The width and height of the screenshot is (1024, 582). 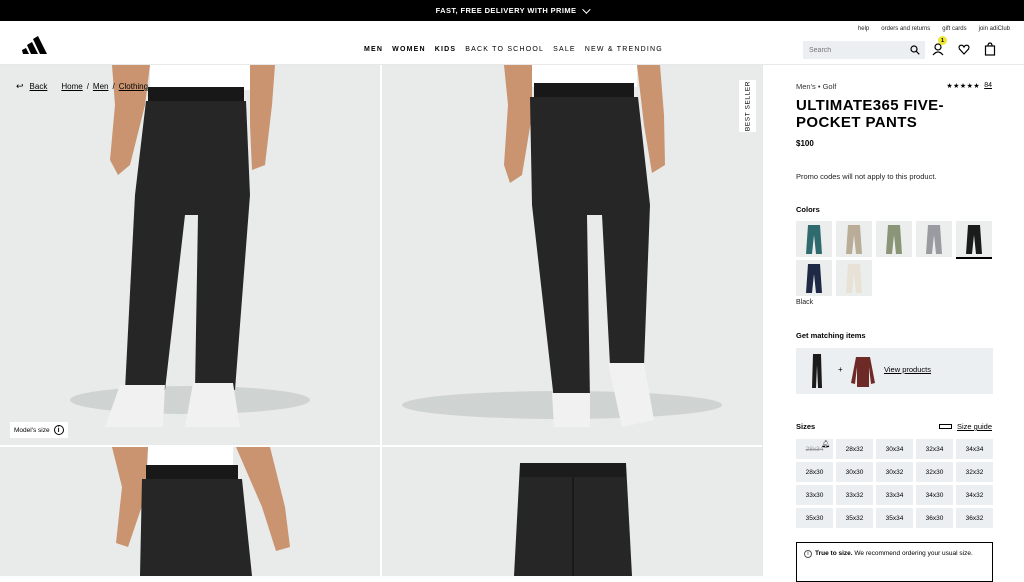 I want to click on product-image-side, so click(x=190, y=511).